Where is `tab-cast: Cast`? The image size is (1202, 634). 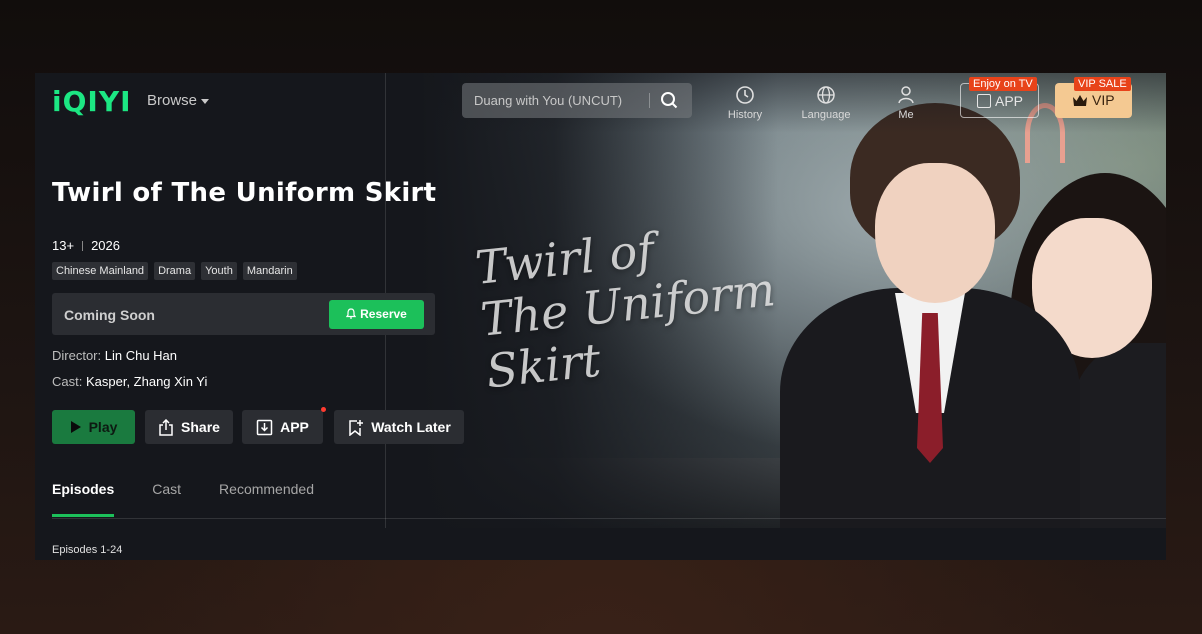
tab-cast: Cast is located at coordinates (166, 499).